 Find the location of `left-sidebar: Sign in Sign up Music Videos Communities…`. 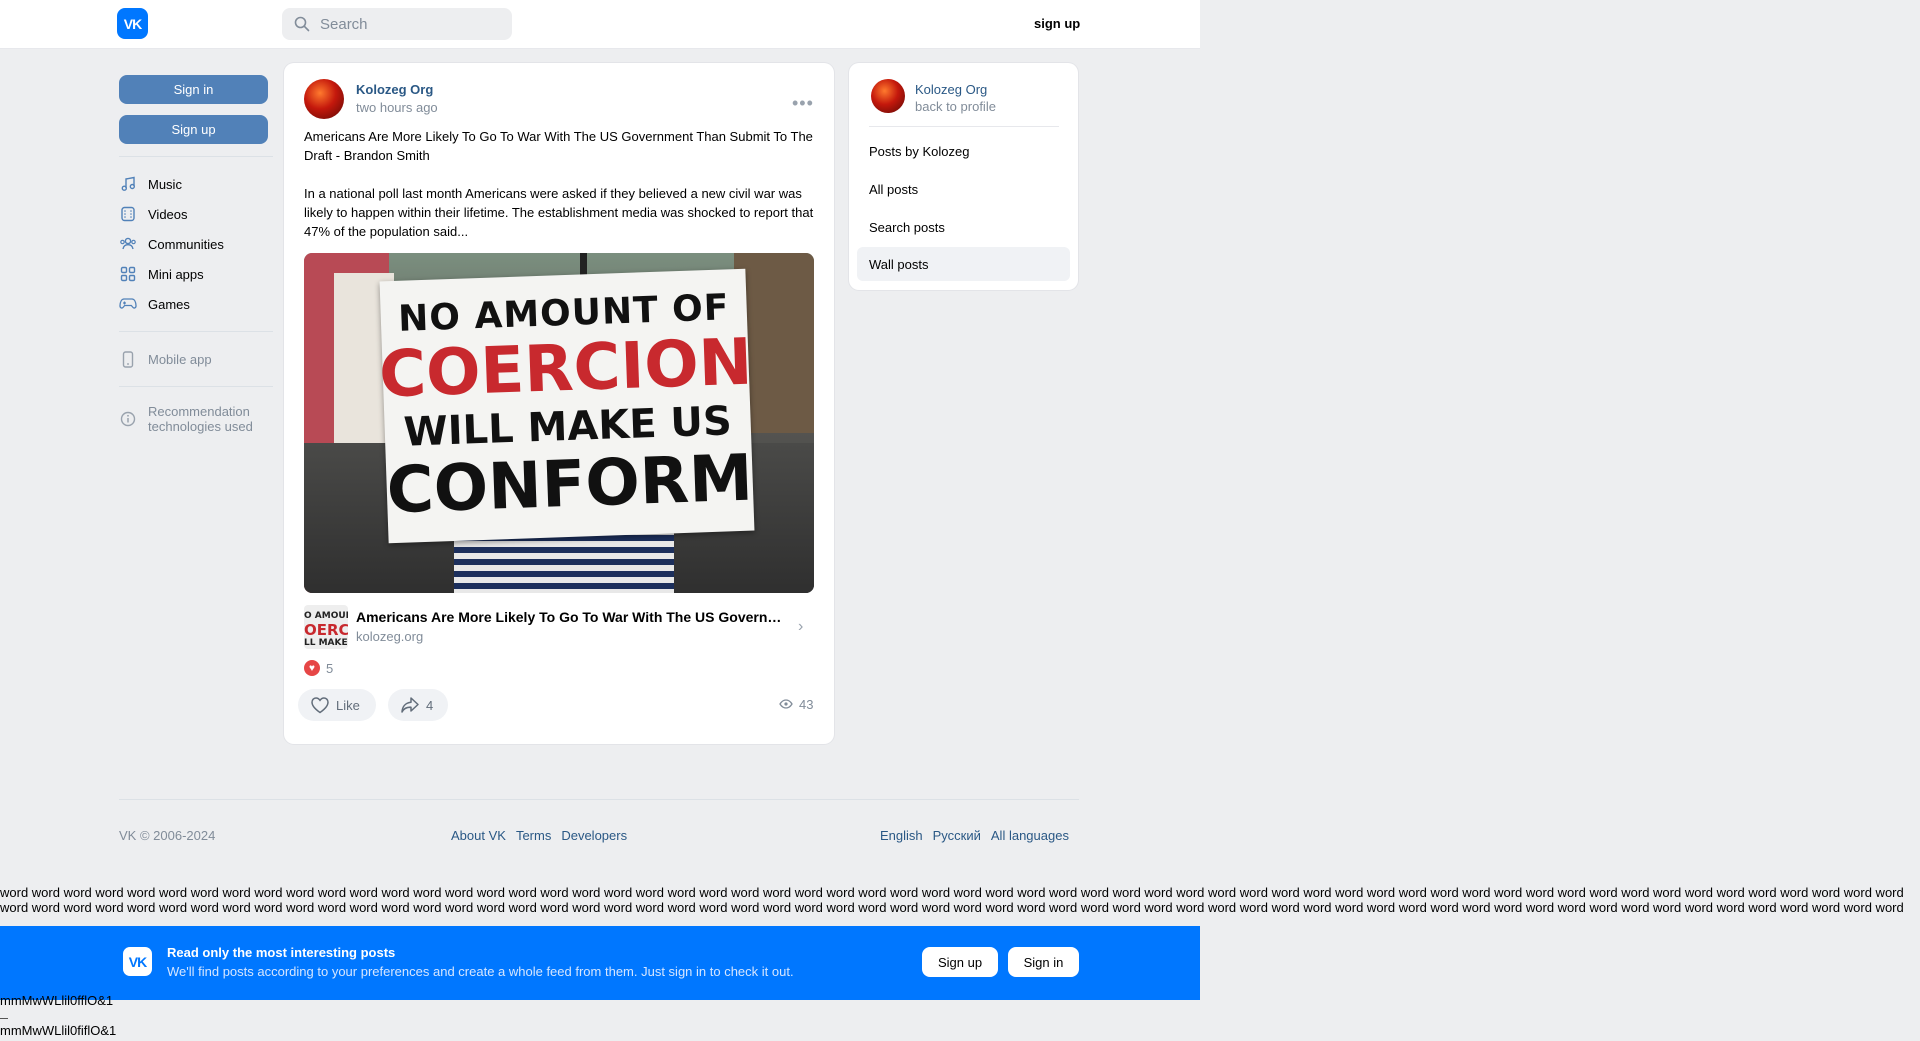

left-sidebar: Sign in Sign up Music Videos Communities… is located at coordinates (196, 257).